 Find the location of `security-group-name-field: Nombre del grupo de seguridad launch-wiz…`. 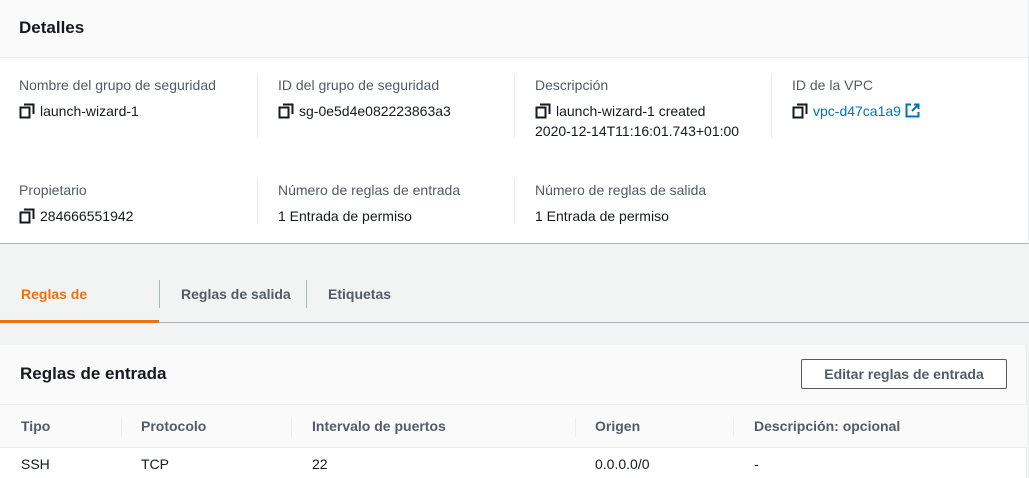

security-group-name-field: Nombre del grupo de seguridad launch-wiz… is located at coordinates (134, 98).